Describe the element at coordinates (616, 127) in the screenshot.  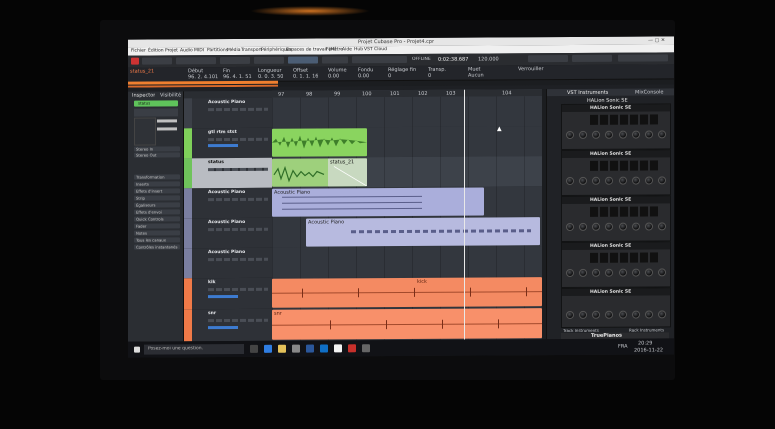
I see `vst-slot-1: HALion Sonic SE` at that location.